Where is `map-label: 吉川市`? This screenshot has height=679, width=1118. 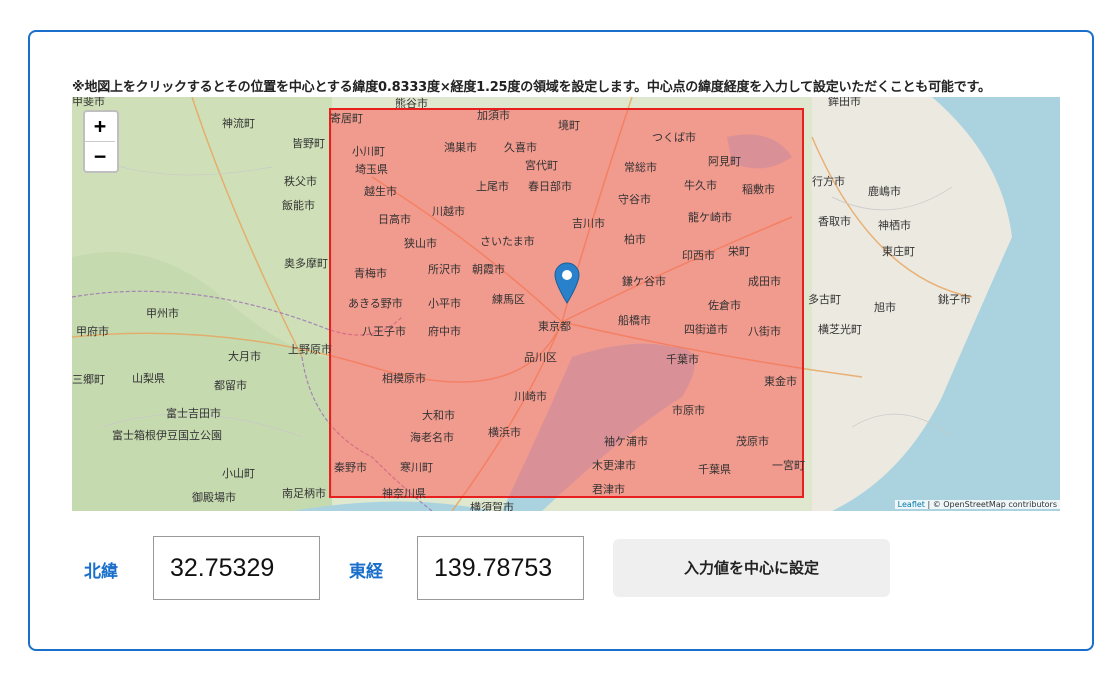 map-label: 吉川市 is located at coordinates (588, 223).